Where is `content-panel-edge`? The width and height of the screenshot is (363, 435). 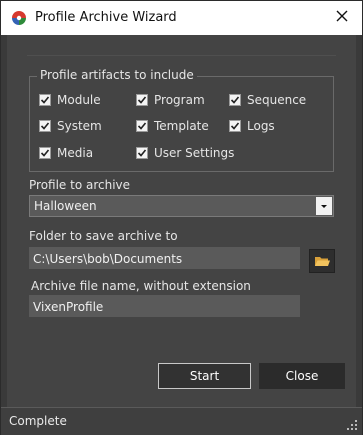 content-panel-edge is located at coordinates (181, 56).